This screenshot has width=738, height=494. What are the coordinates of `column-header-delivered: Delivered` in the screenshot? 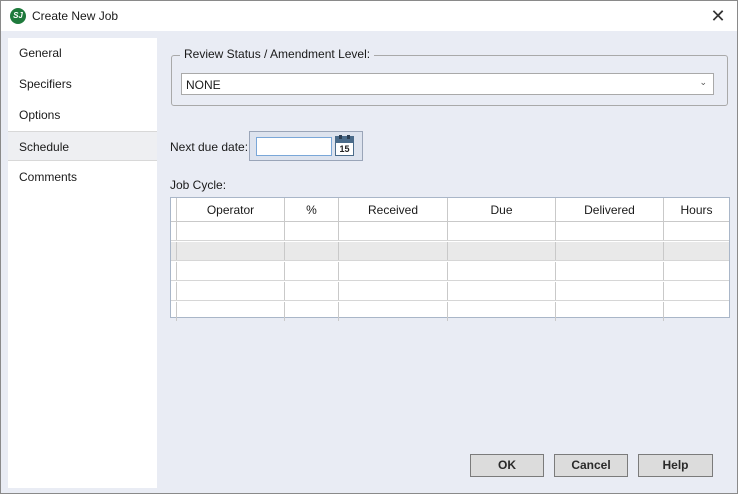 It's located at (610, 209).